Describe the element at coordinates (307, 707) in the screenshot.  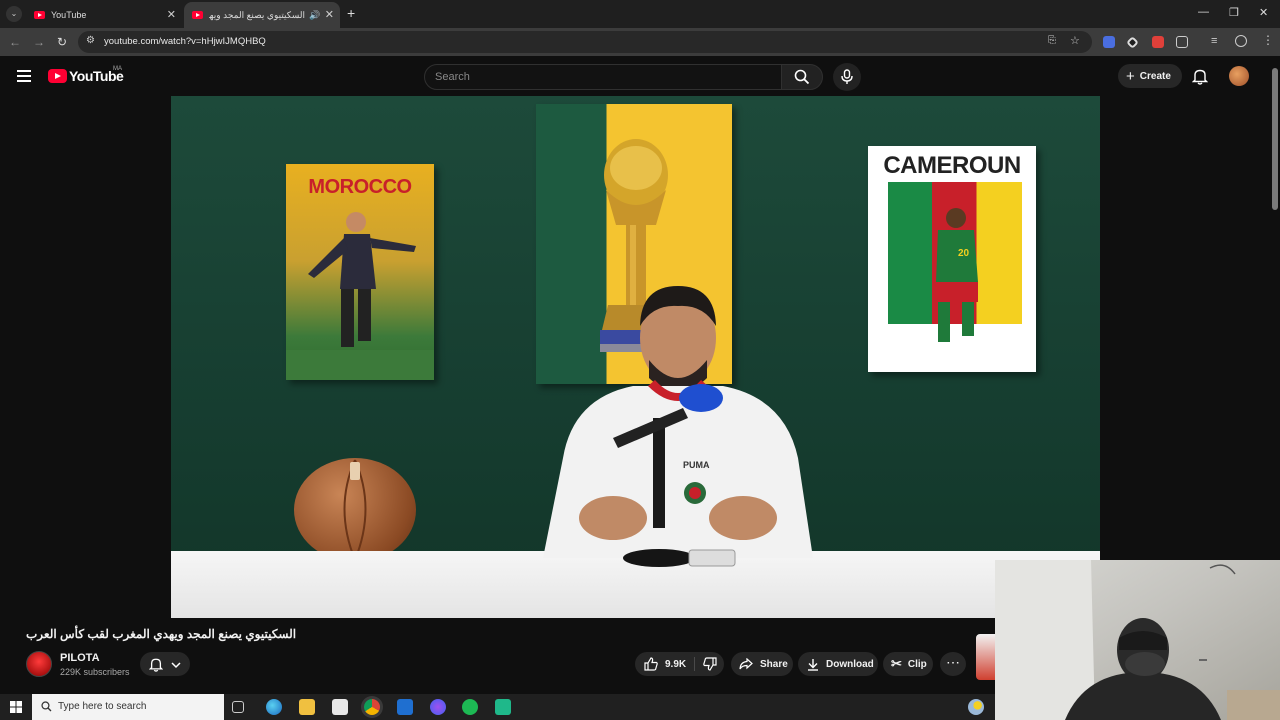
I see `file-explorer-icon` at that location.